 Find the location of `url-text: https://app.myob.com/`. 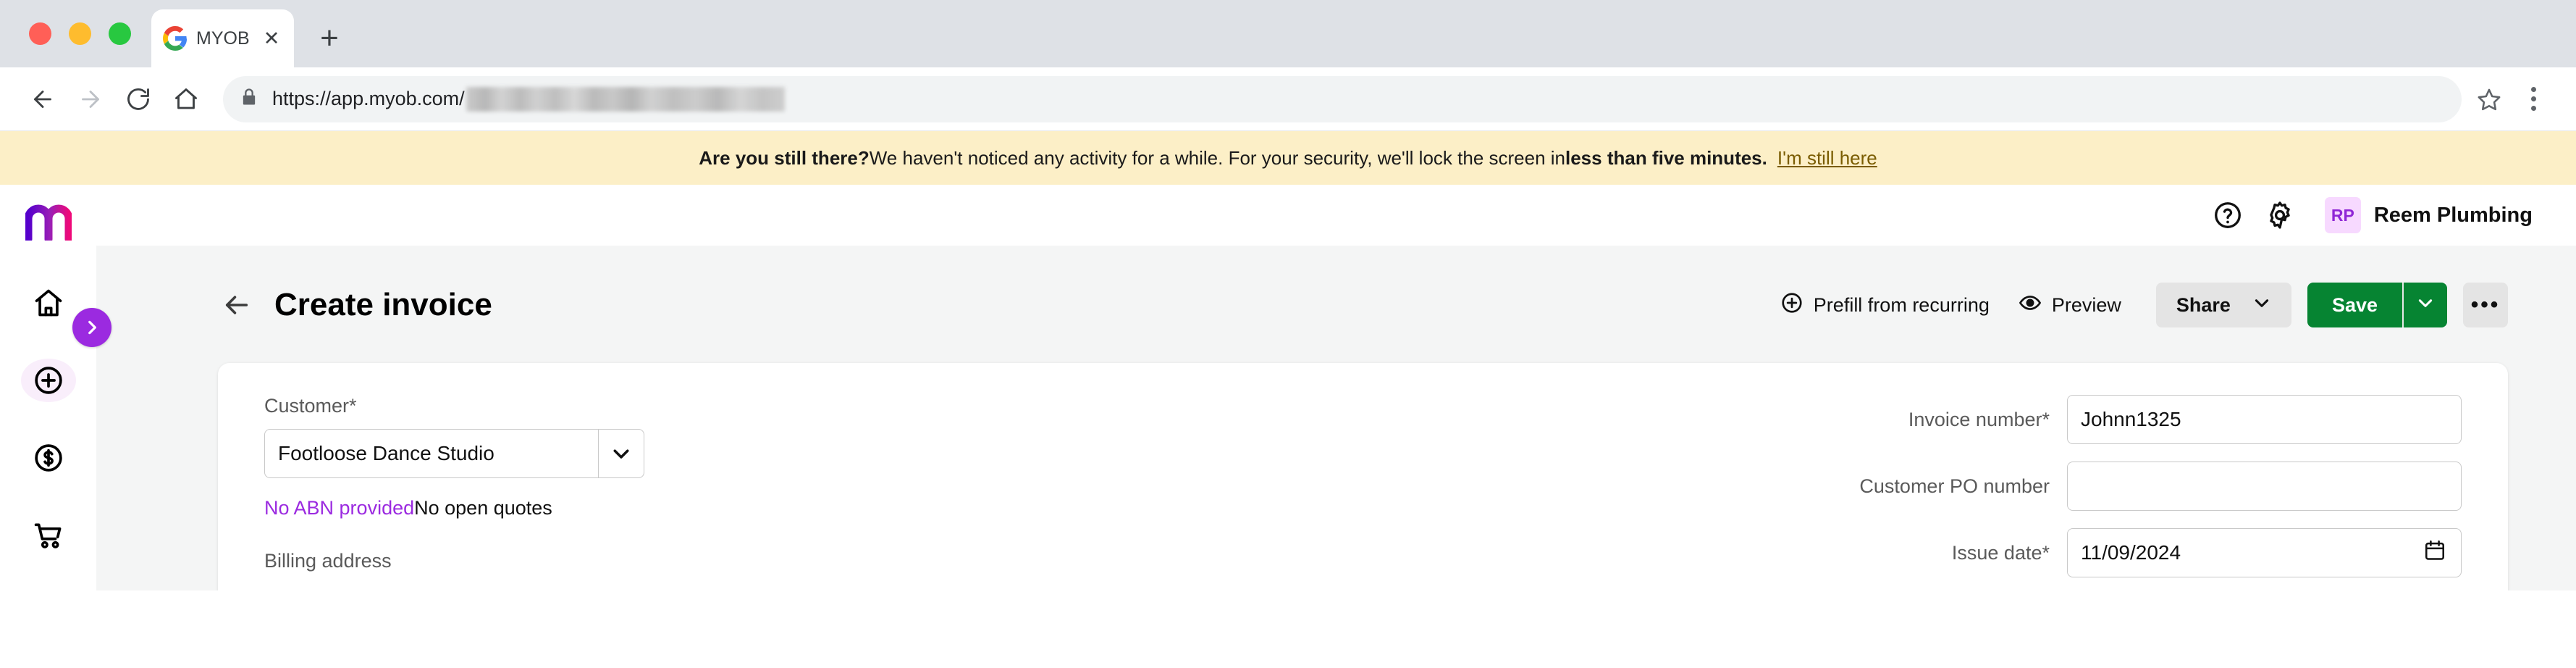

url-text: https://app.myob.com/ is located at coordinates (528, 99).